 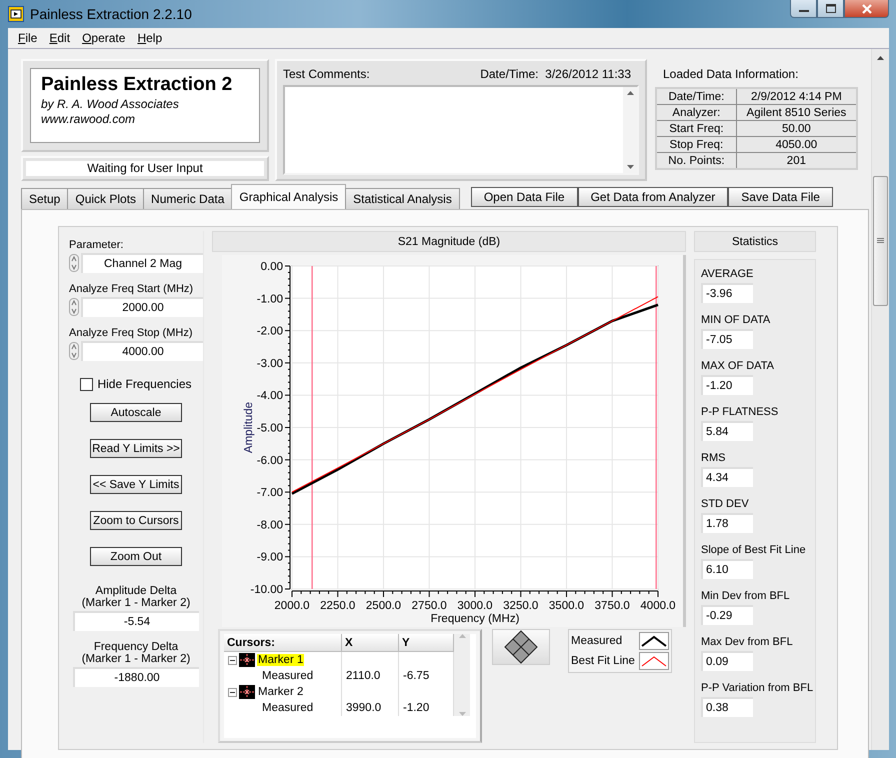 I want to click on stat-value: -0.29, so click(x=727, y=615).